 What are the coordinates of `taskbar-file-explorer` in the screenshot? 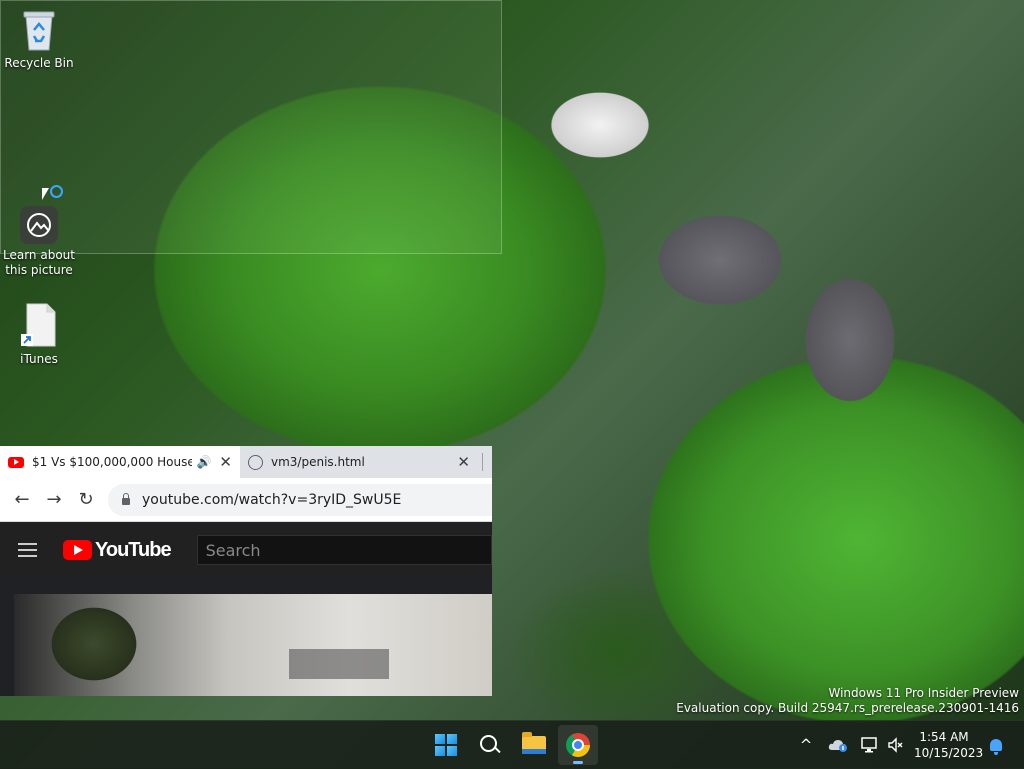 It's located at (534, 745).